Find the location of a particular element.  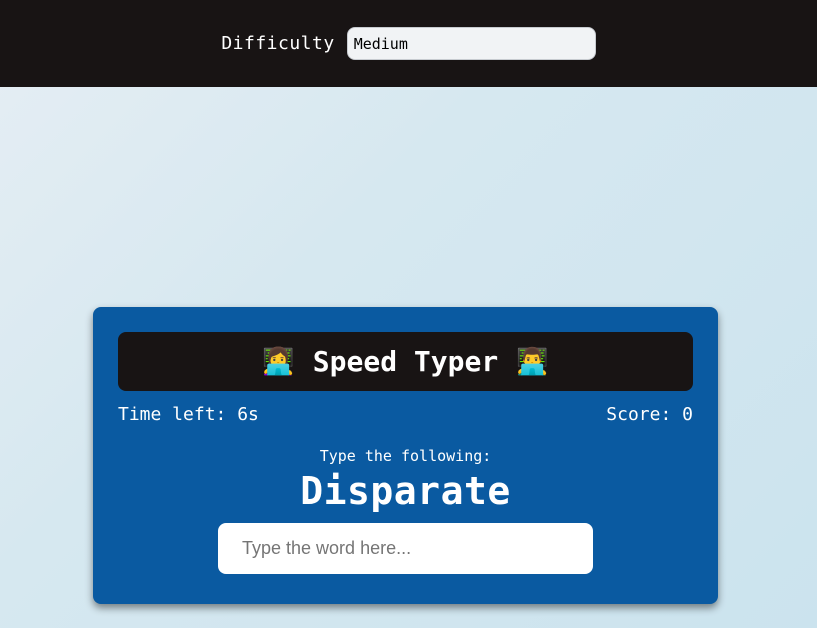

score: Score: 0 is located at coordinates (649, 414).